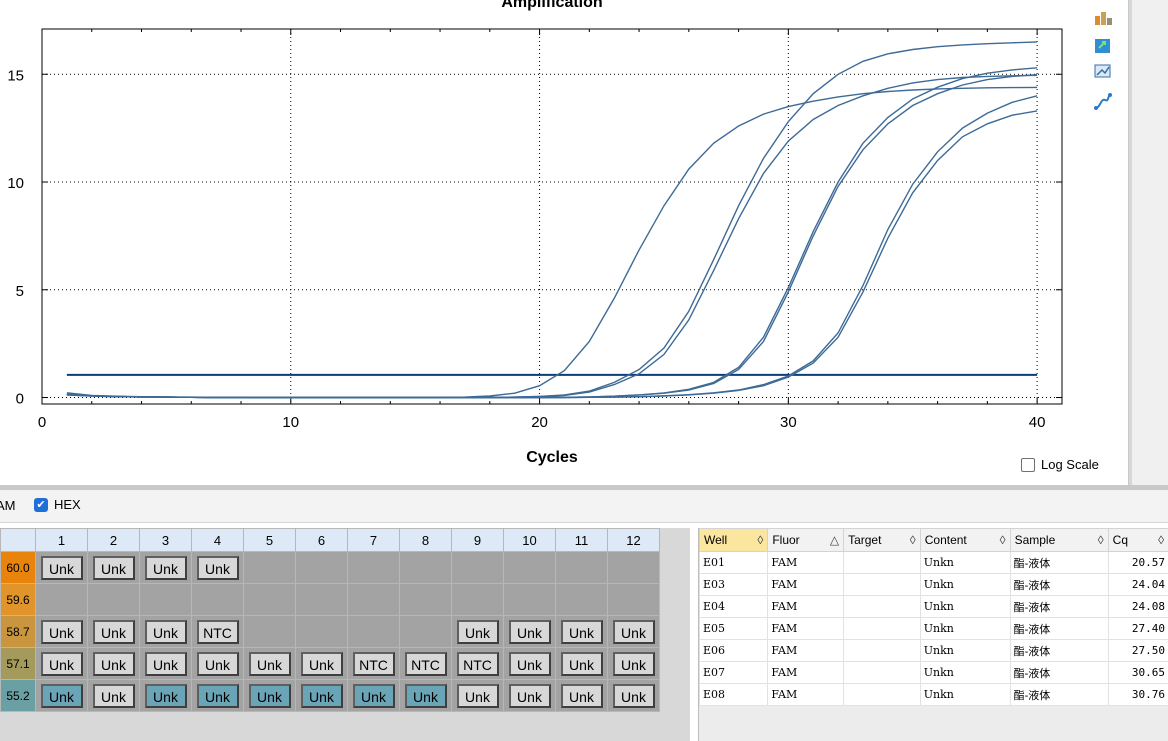  Describe the element at coordinates (425, 540) in the screenshot. I see `plate-column-header: 8` at that location.